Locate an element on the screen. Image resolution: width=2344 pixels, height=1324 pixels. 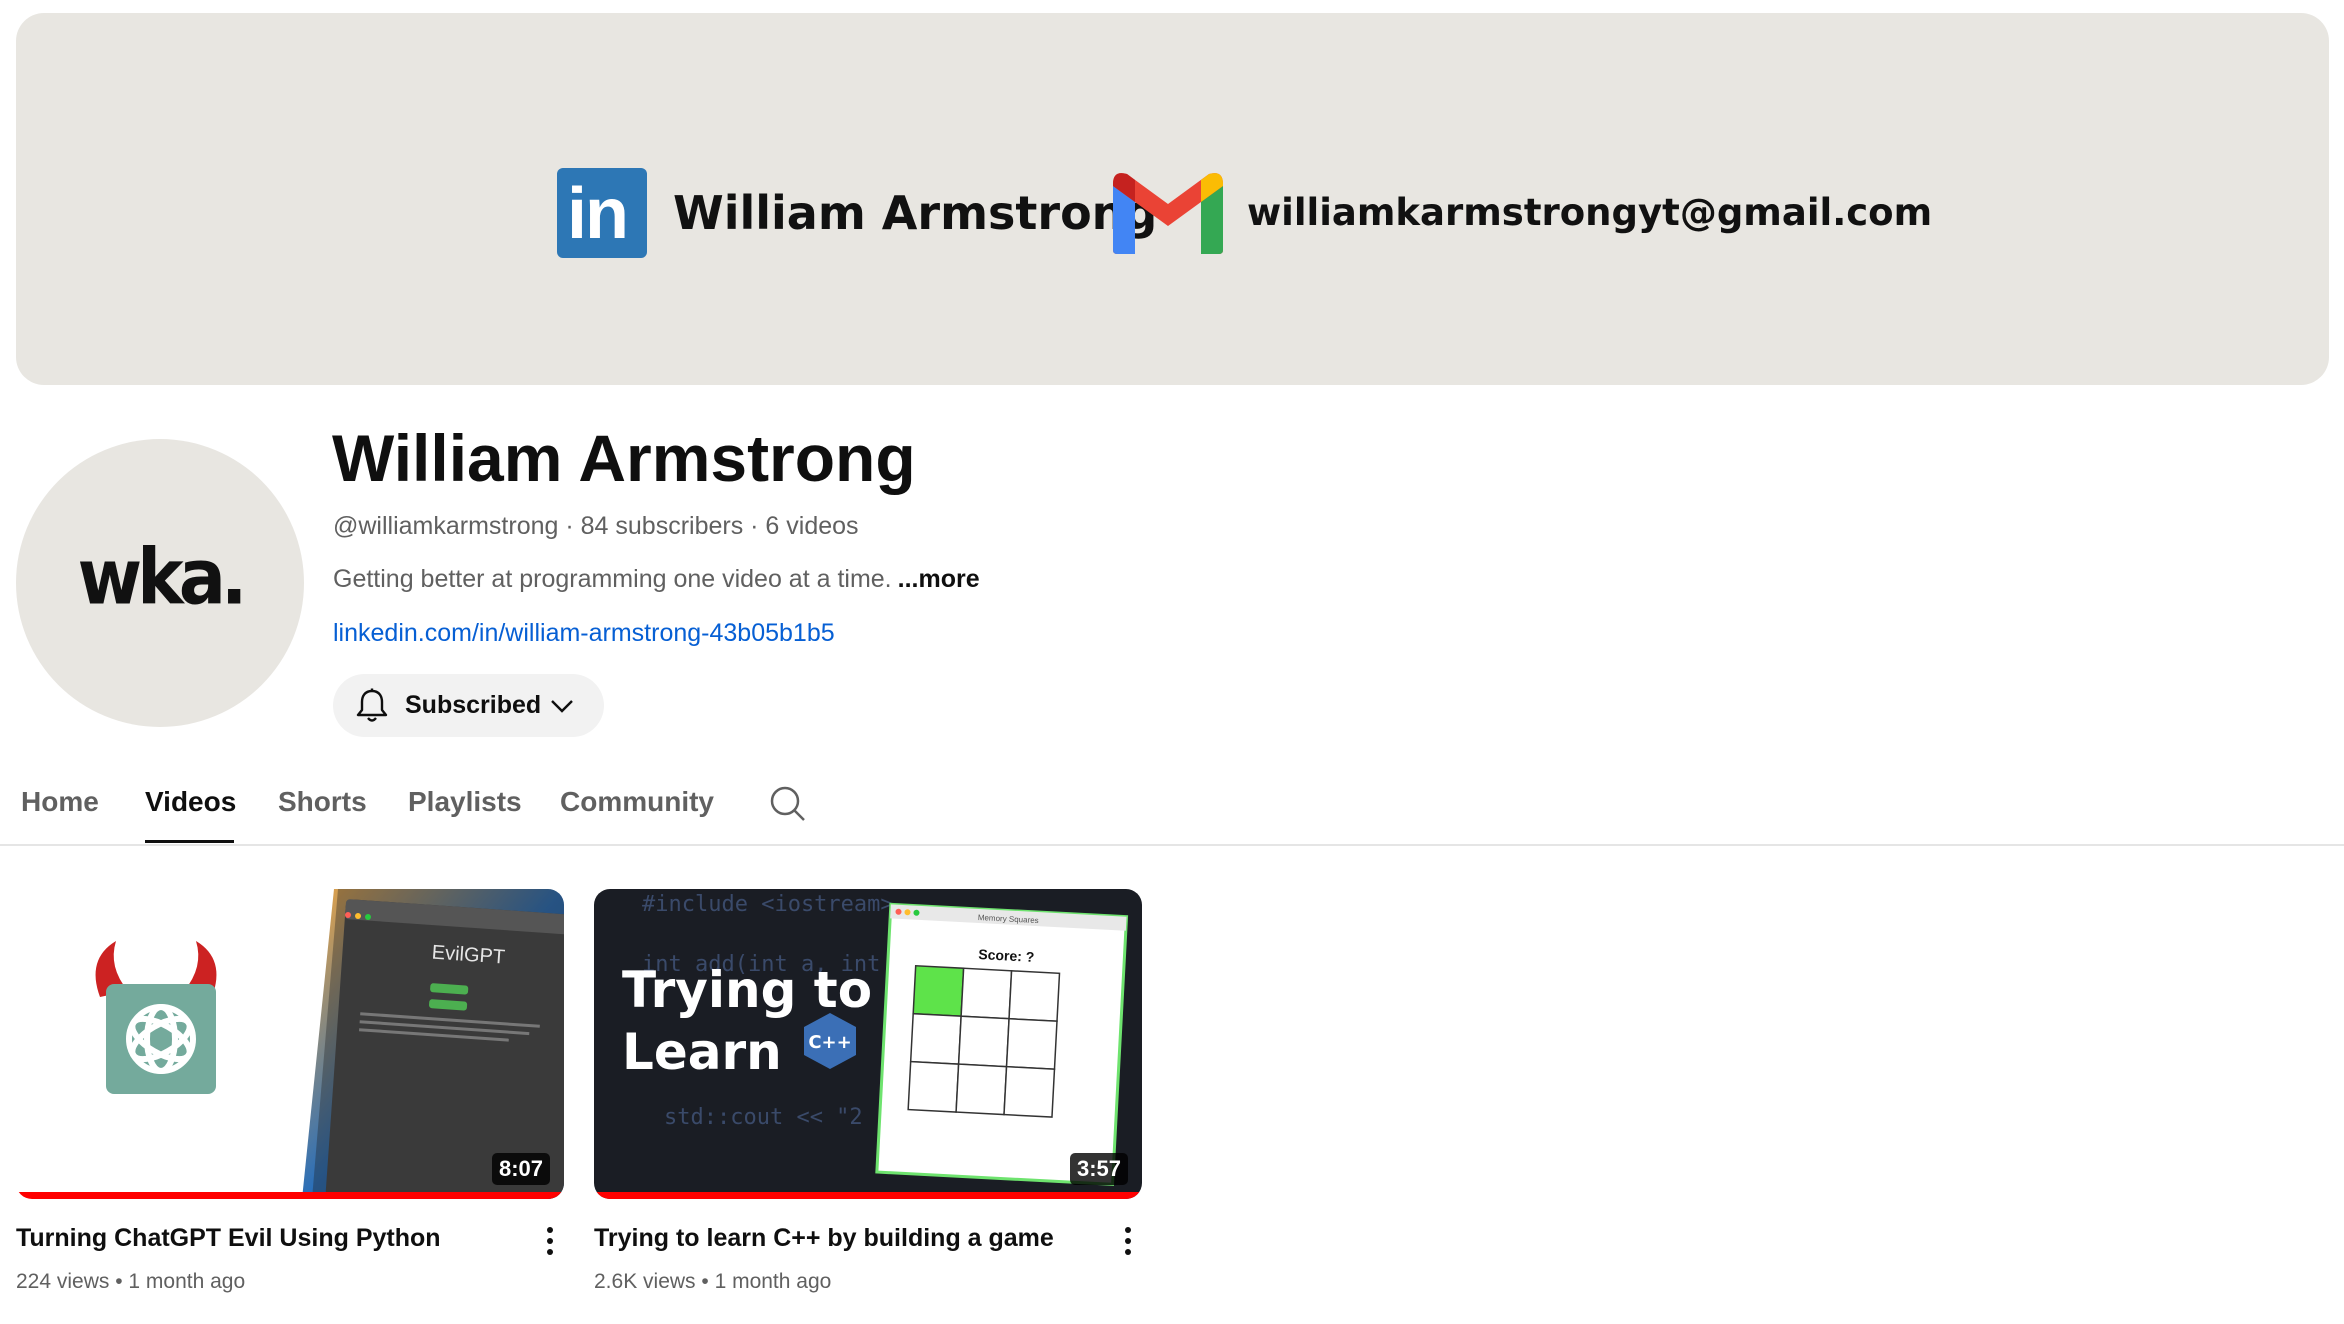
banner-name: William Armstrong is located at coordinates (915, 213).